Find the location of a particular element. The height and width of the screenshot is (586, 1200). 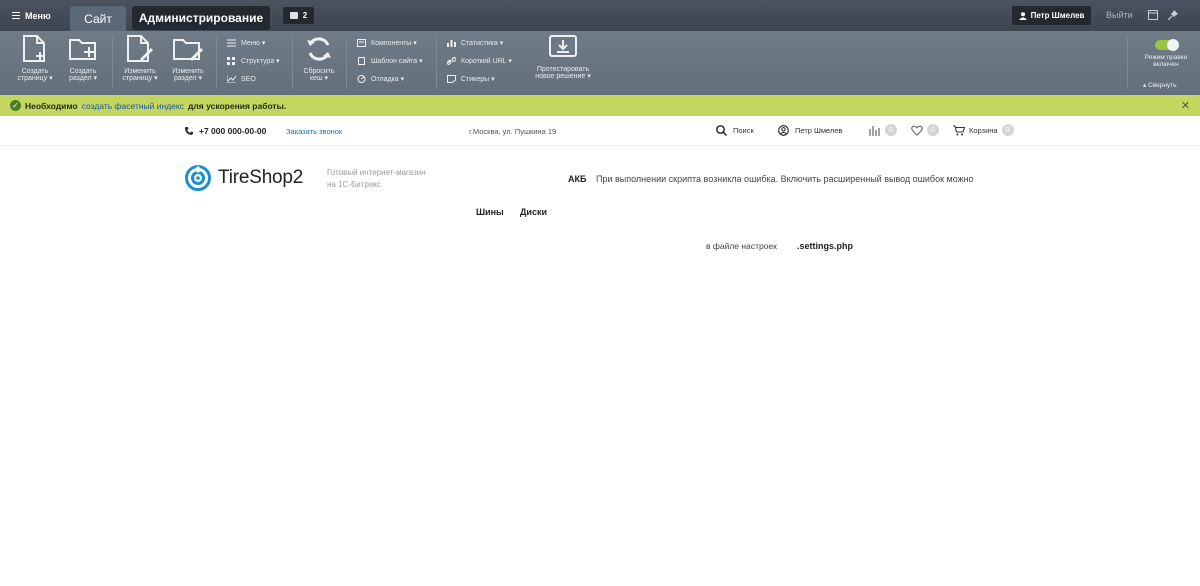

site-template-dropdown: Шаблон сайта ▾ is located at coordinates (390, 61).